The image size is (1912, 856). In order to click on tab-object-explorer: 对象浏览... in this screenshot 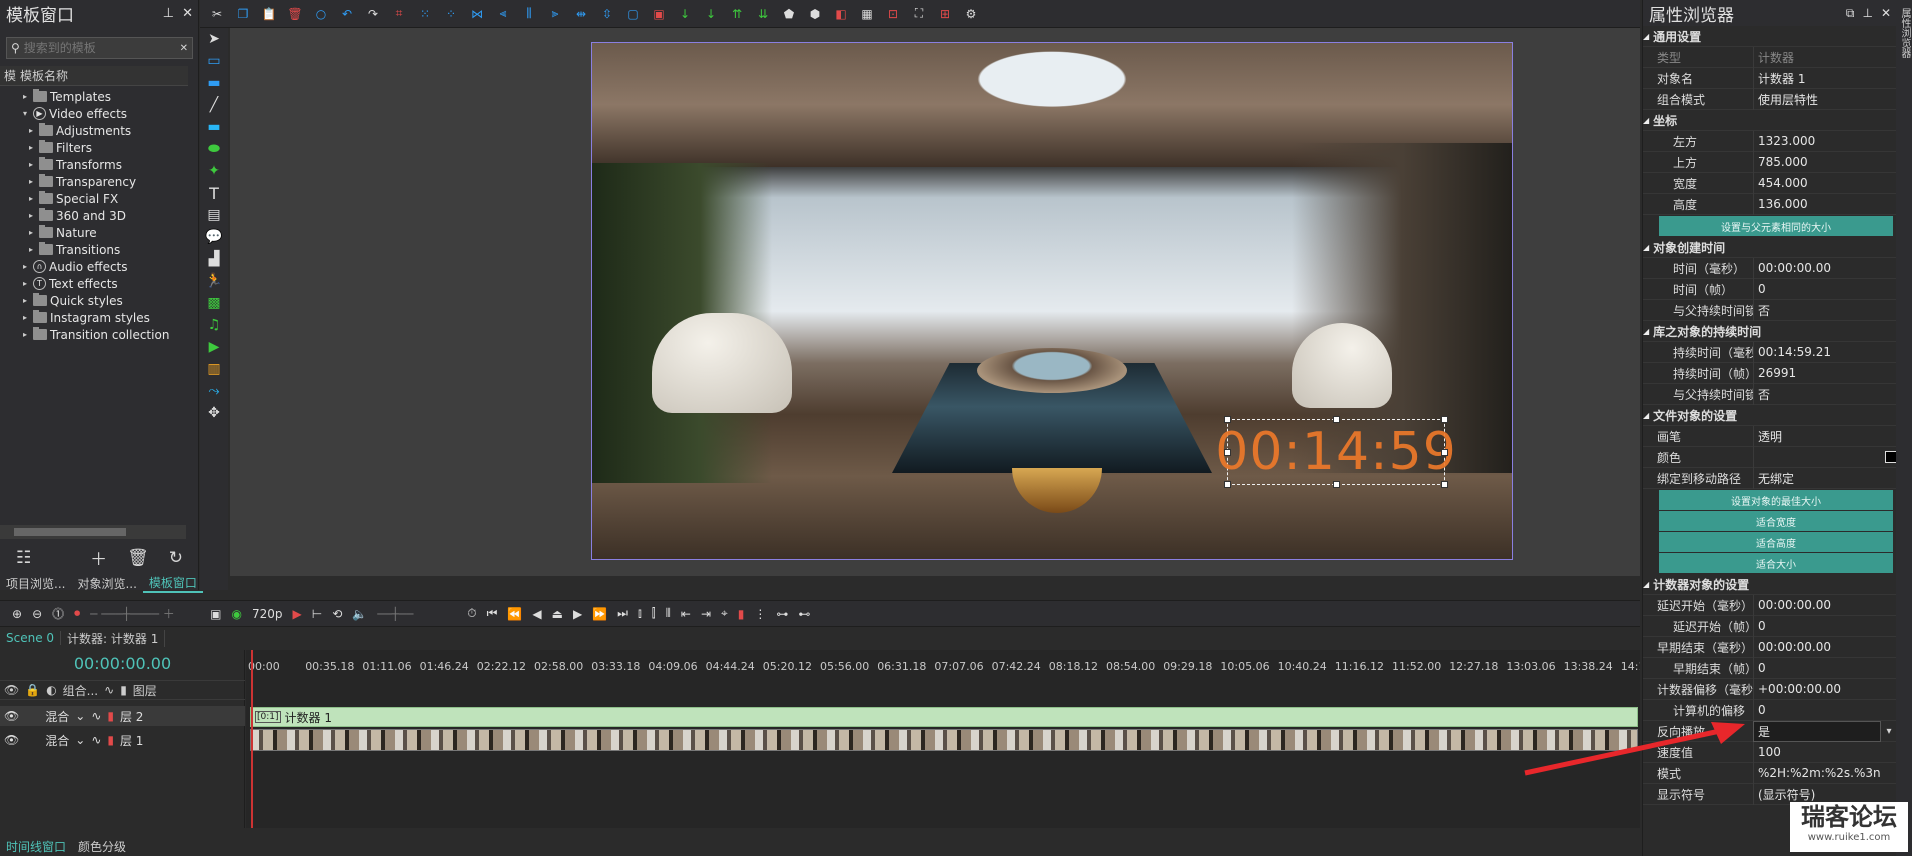, I will do `click(106, 583)`.